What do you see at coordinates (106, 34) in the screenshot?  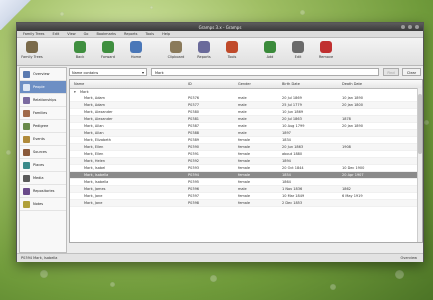 I see `menu-bookmarks: Bookmarks` at bounding box center [106, 34].